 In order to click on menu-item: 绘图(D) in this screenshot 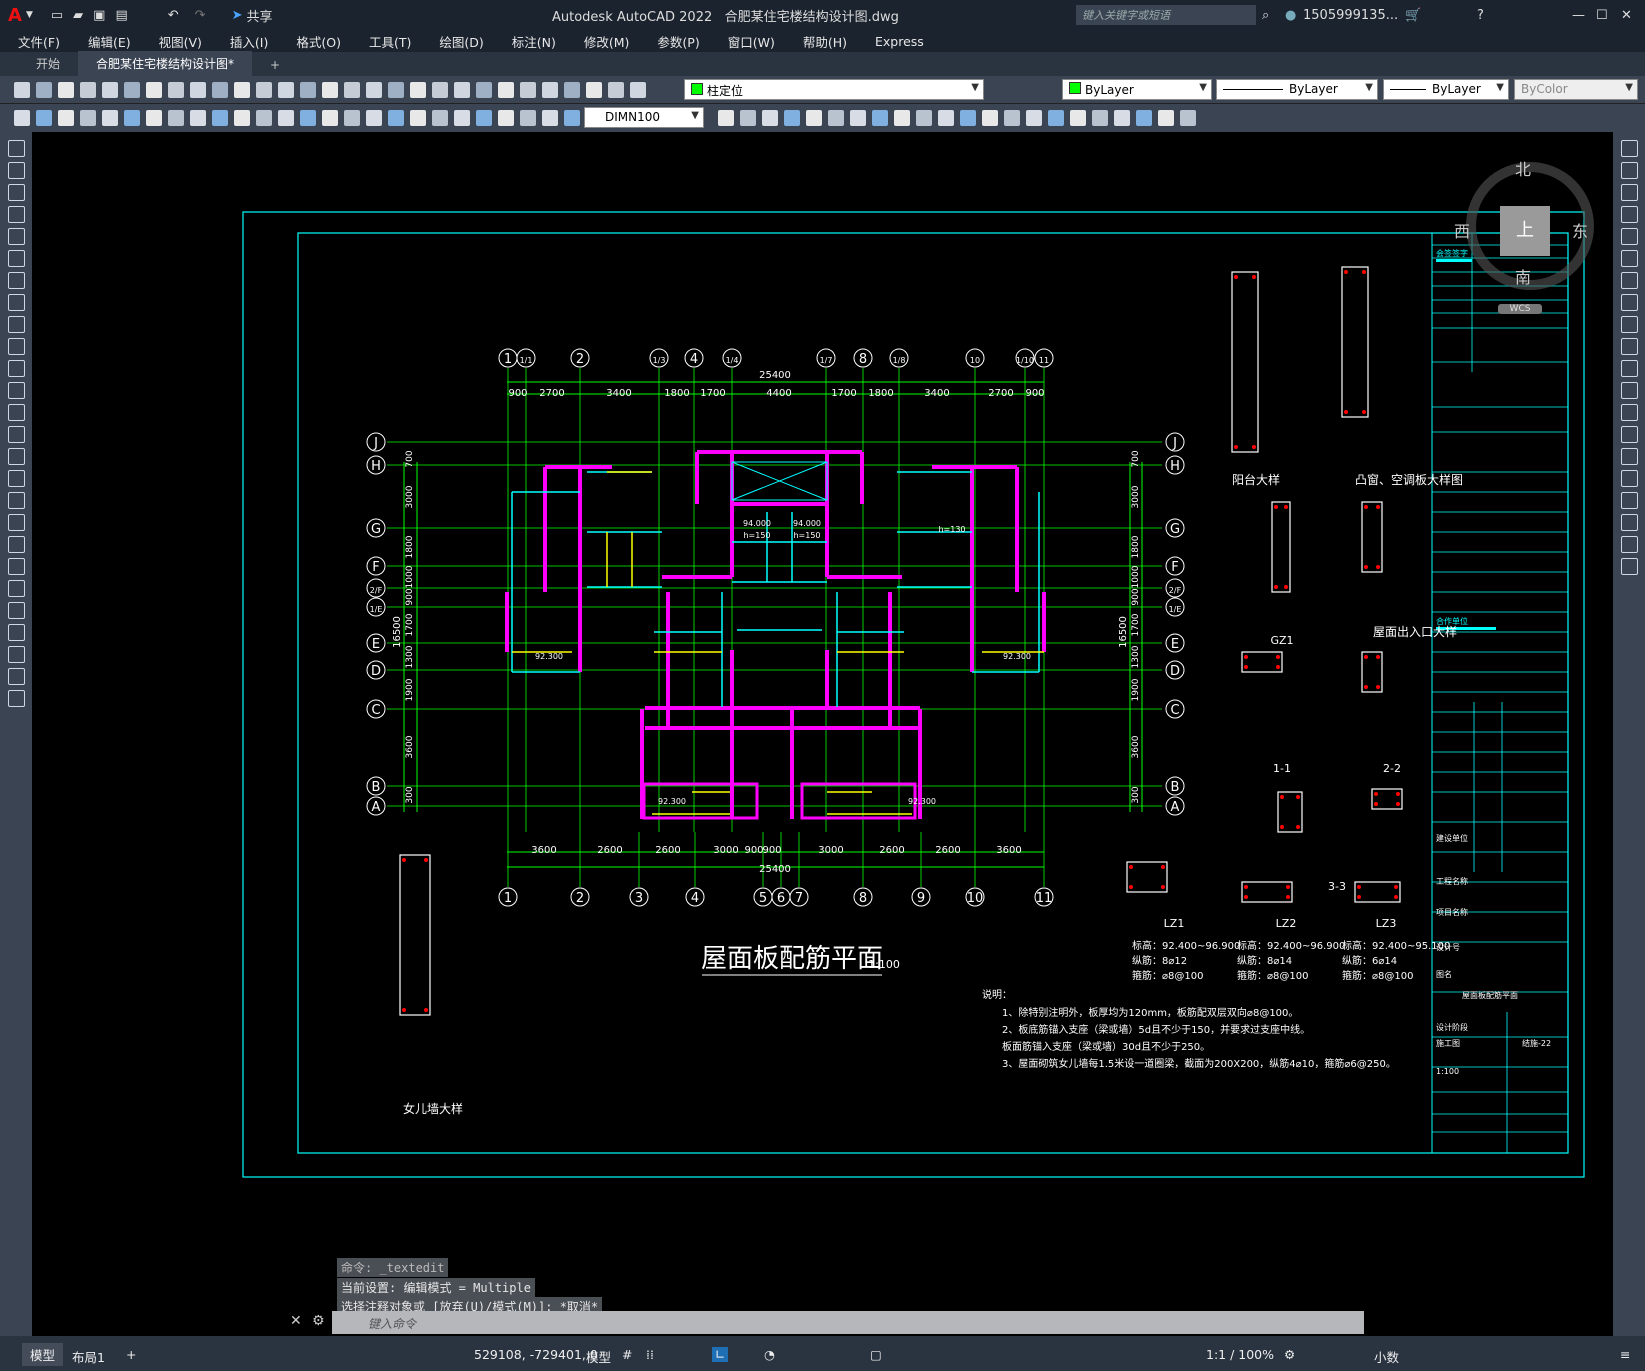, I will do `click(461, 41)`.